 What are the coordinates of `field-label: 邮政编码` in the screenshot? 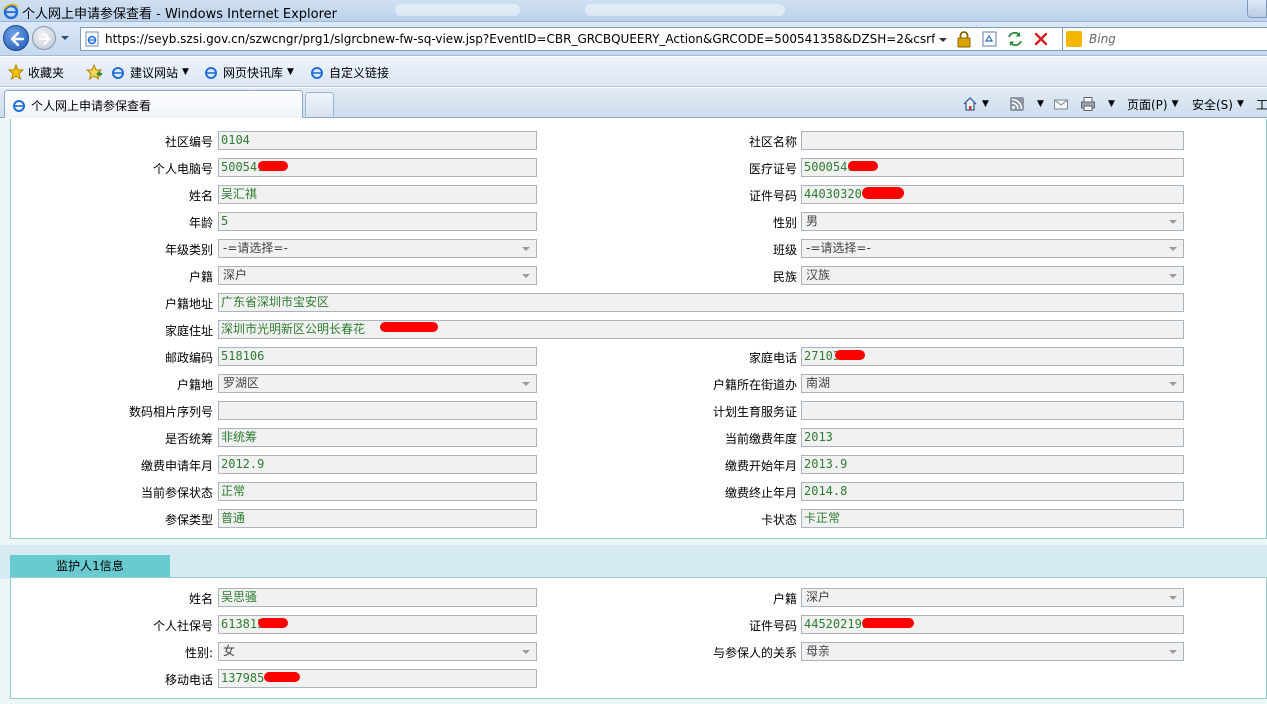 It's located at (188, 358).